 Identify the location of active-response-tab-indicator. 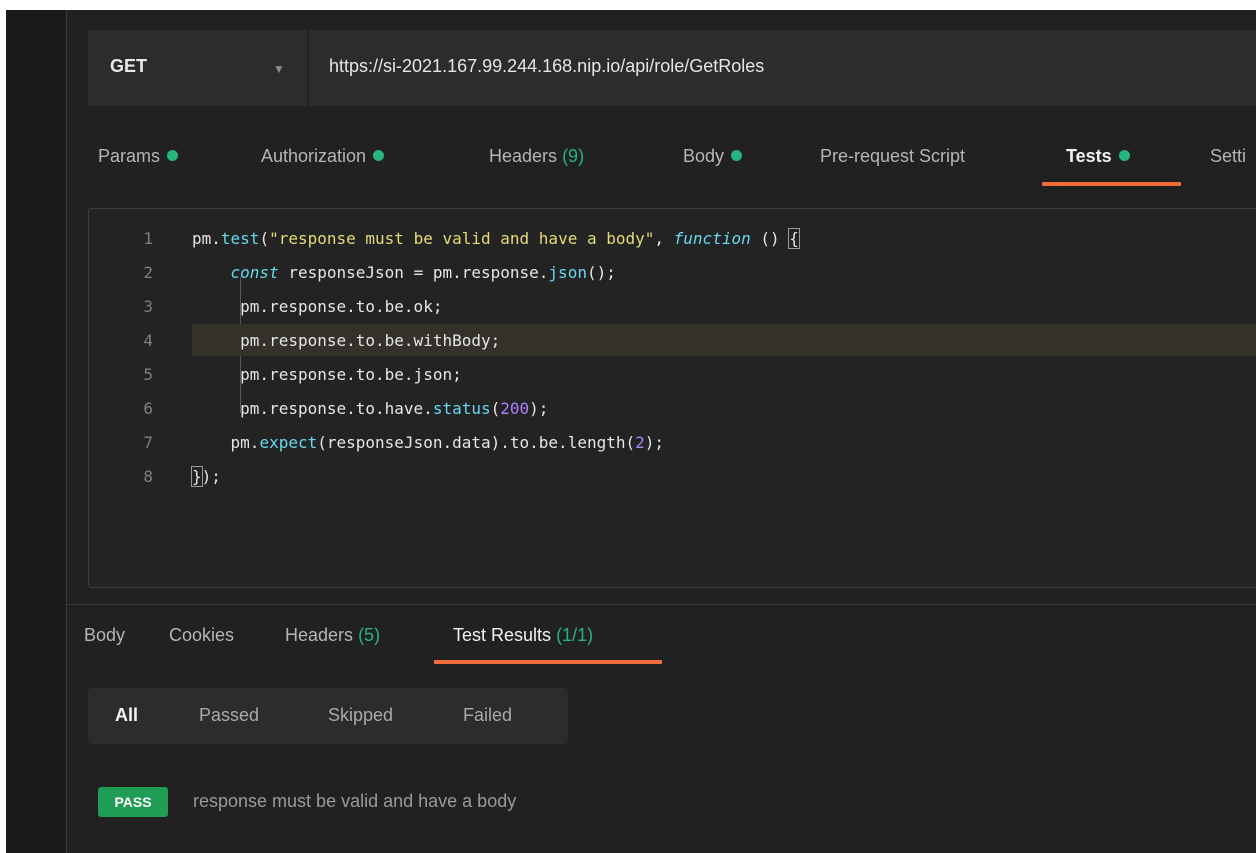
(548, 662).